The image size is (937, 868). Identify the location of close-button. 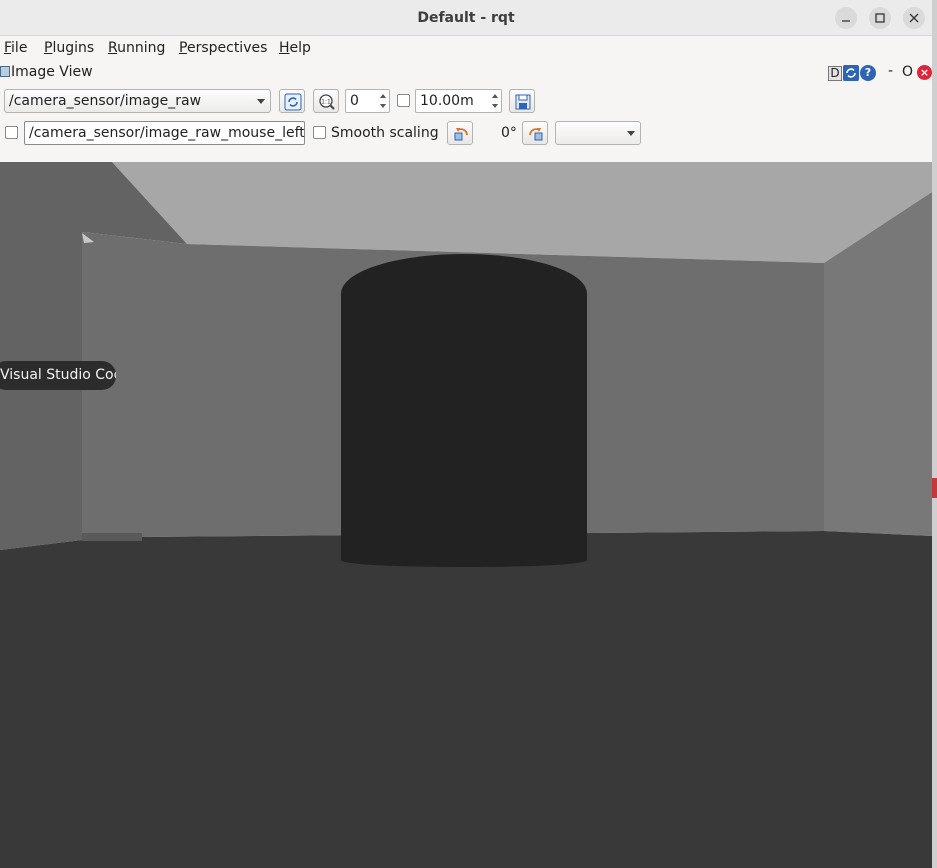
(914, 18).